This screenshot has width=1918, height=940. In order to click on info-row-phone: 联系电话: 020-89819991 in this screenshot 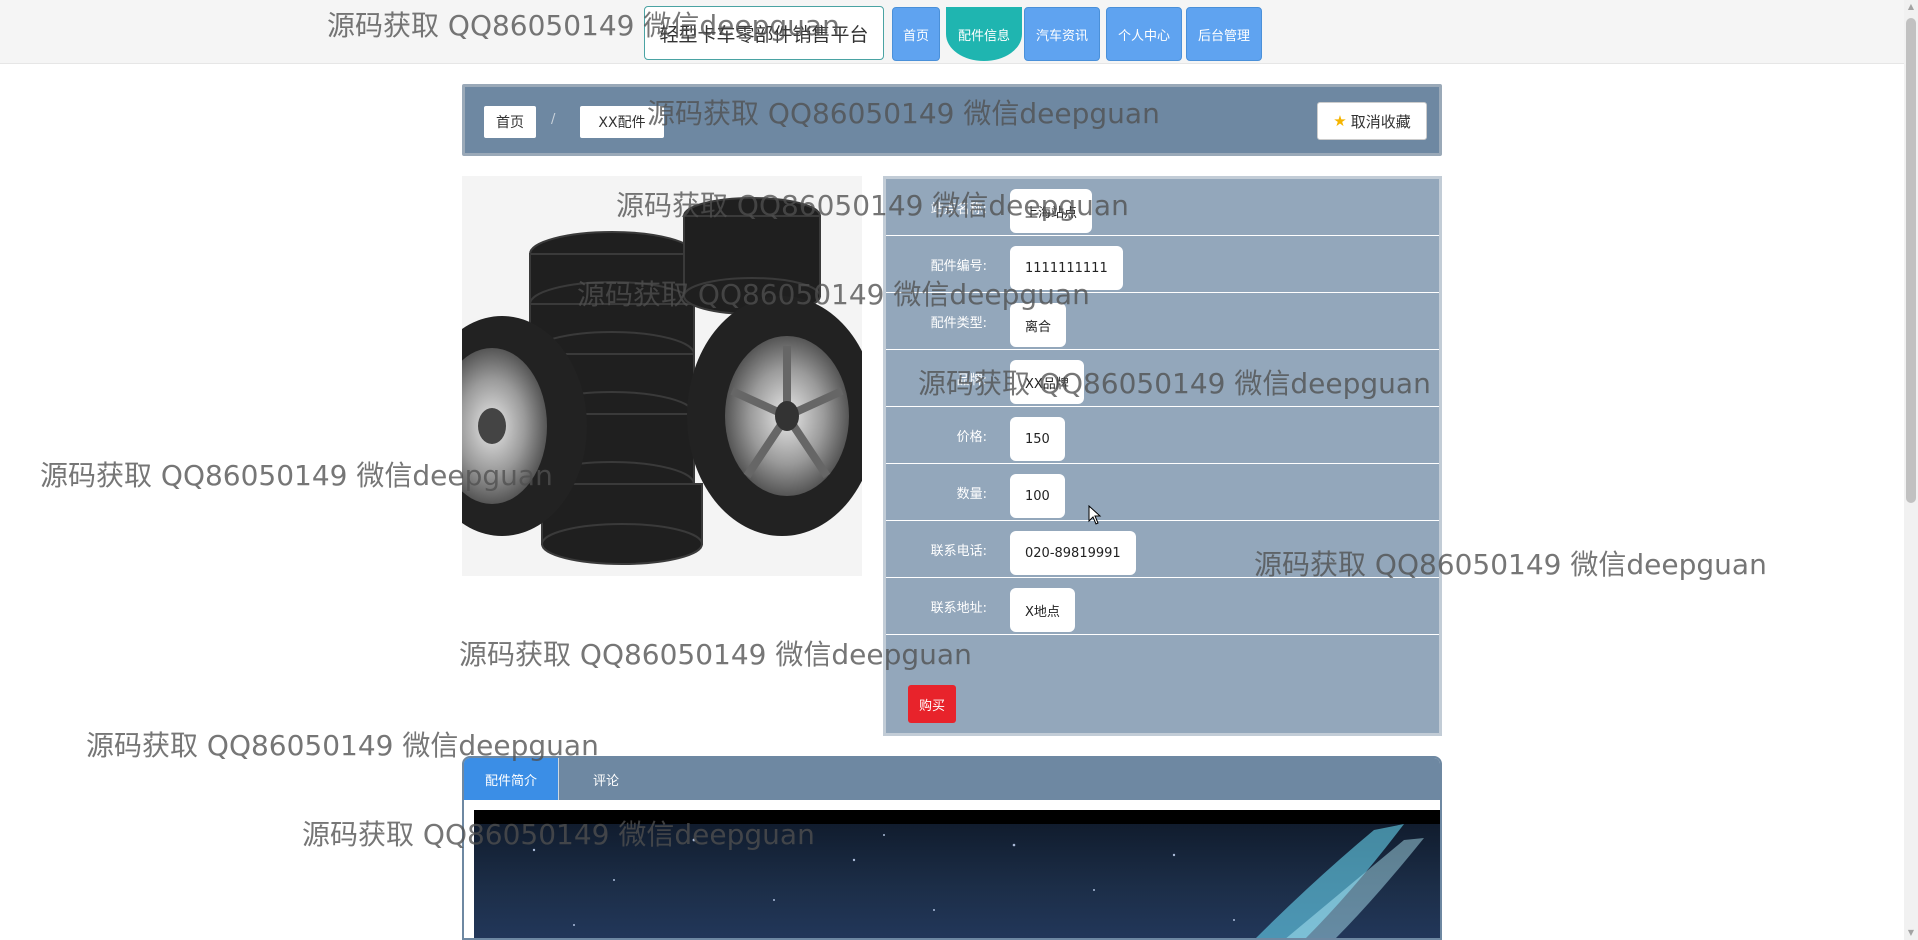, I will do `click(1162, 549)`.